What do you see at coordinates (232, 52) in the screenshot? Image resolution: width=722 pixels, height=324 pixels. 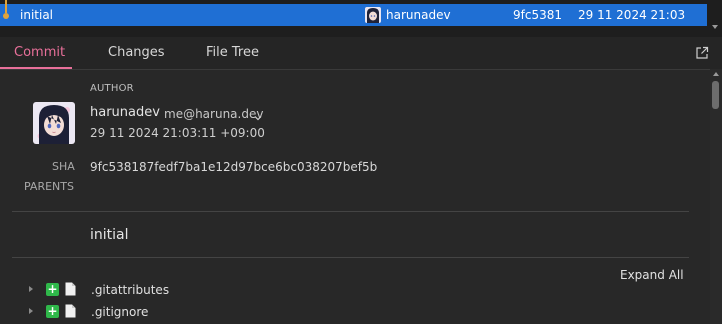 I see `tab-file-tree: File Tree` at bounding box center [232, 52].